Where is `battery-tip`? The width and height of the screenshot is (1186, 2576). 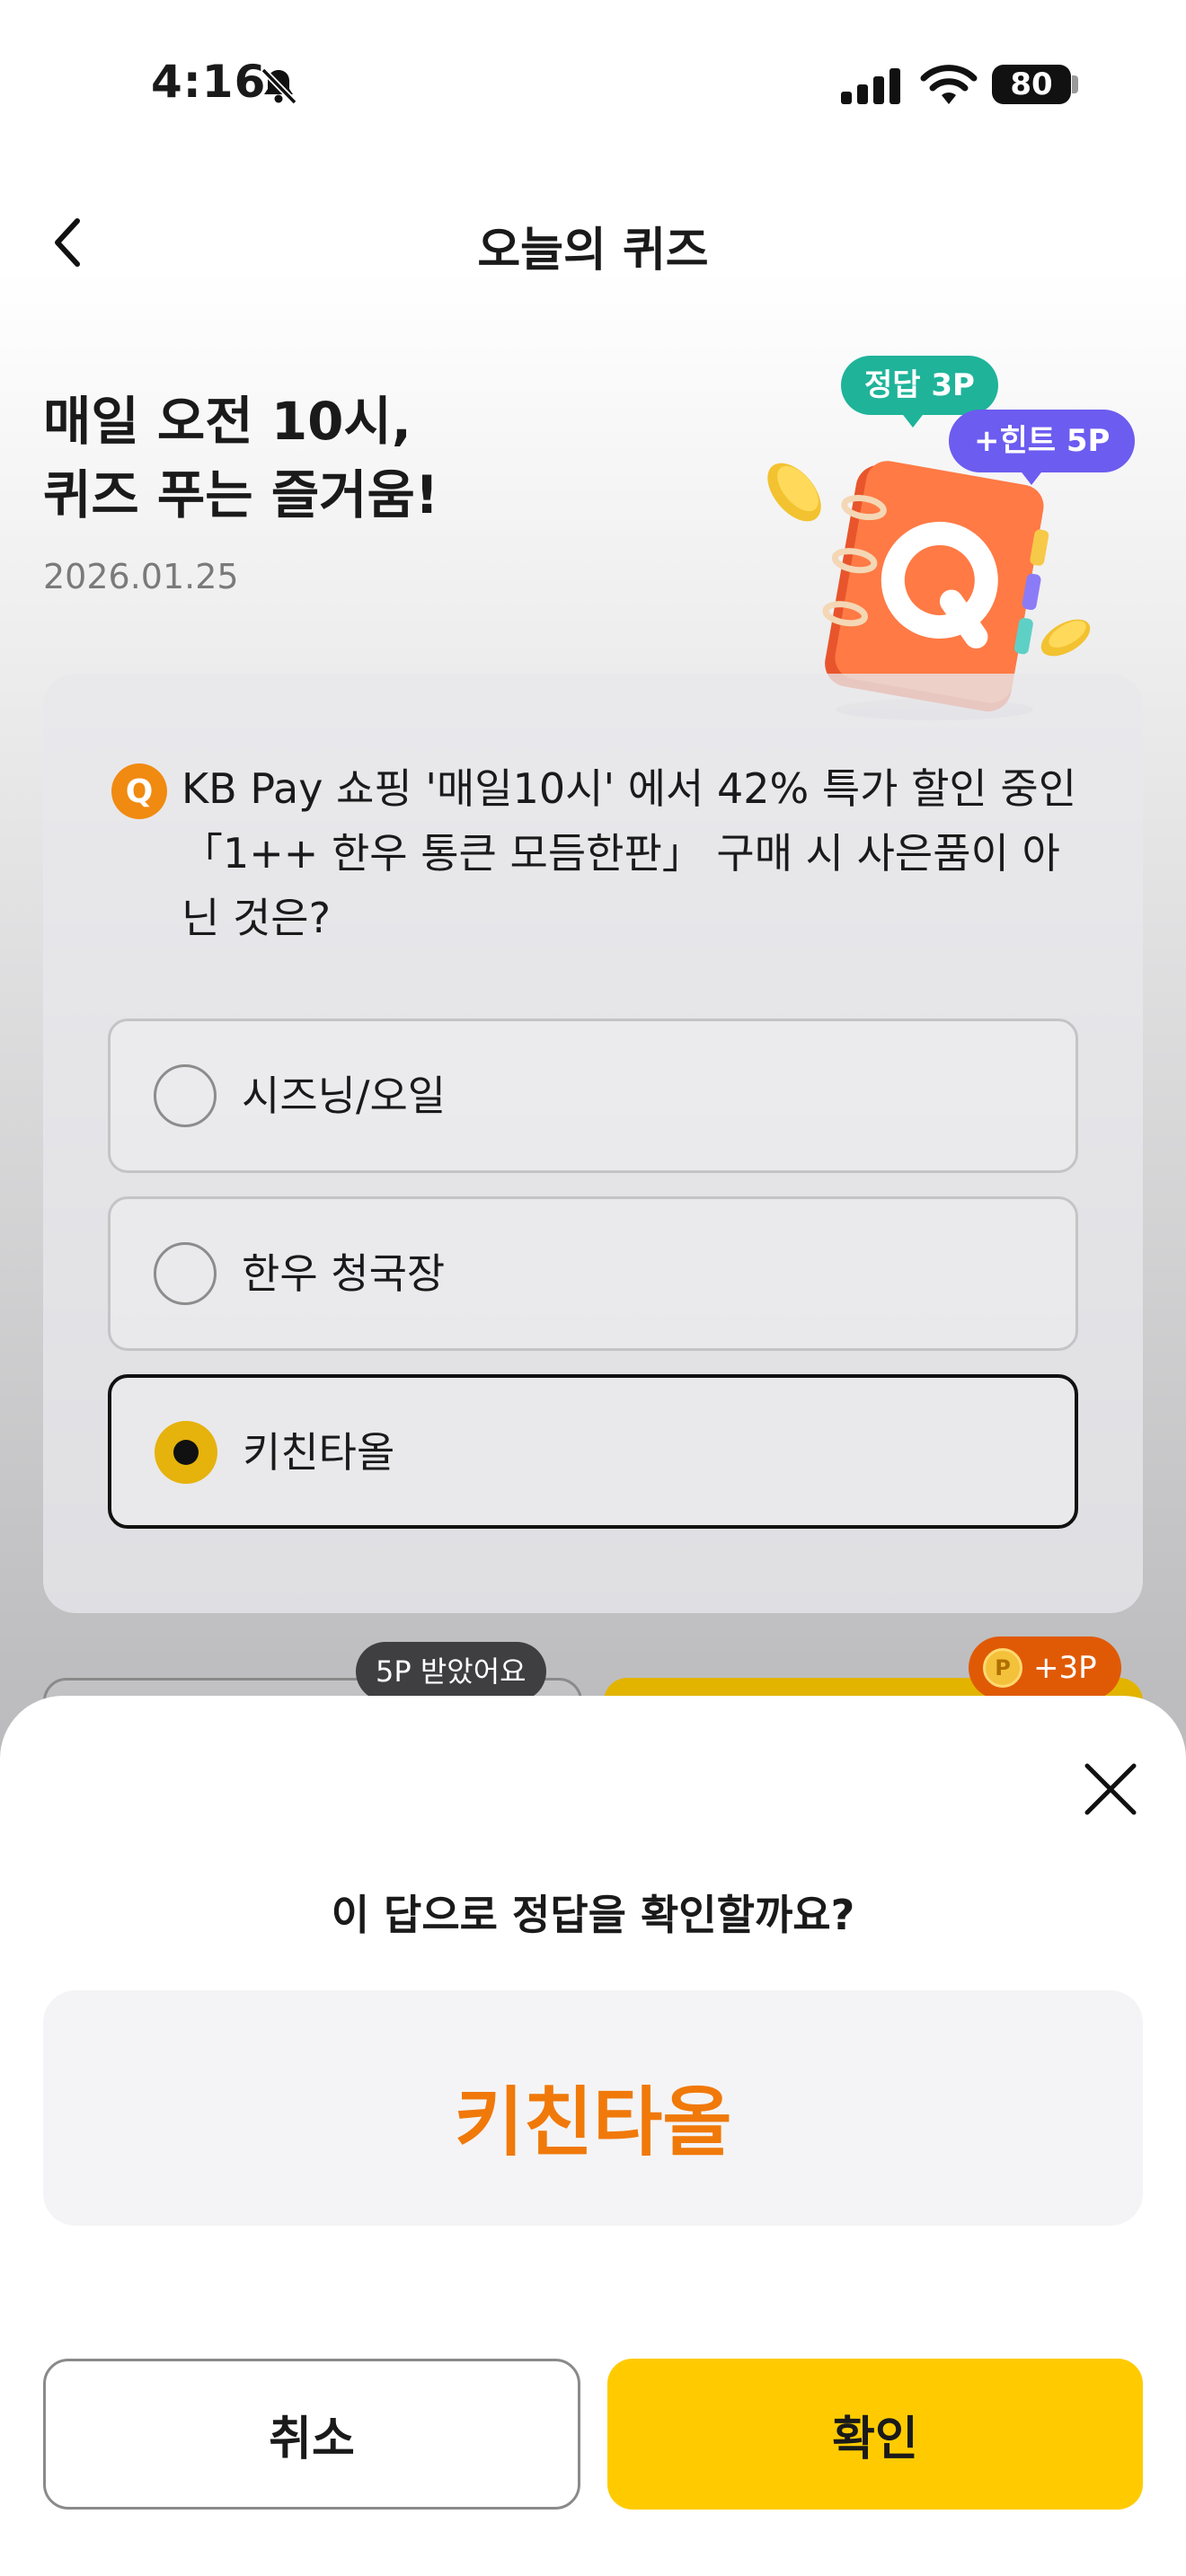 battery-tip is located at coordinates (1075, 84).